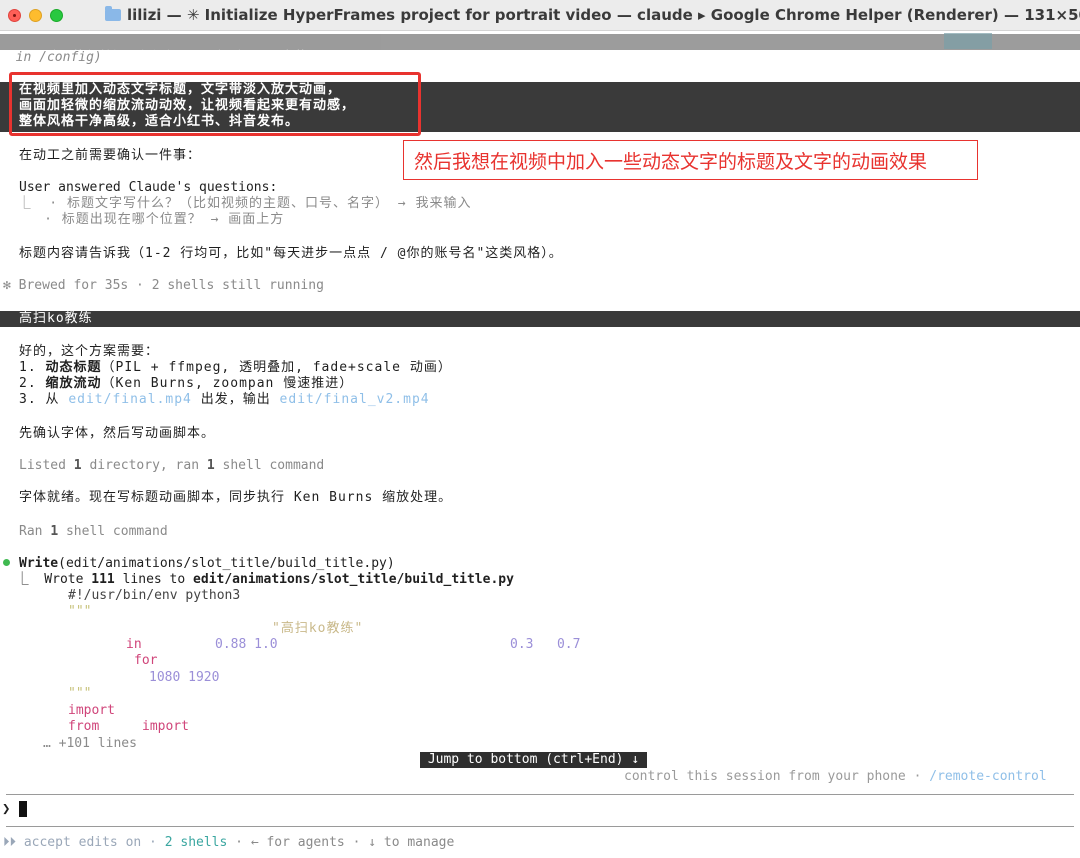 The width and height of the screenshot is (1080, 858). What do you see at coordinates (89, 351) in the screenshot?
I see `plan-intro: 好的，这个方案需要：` at bounding box center [89, 351].